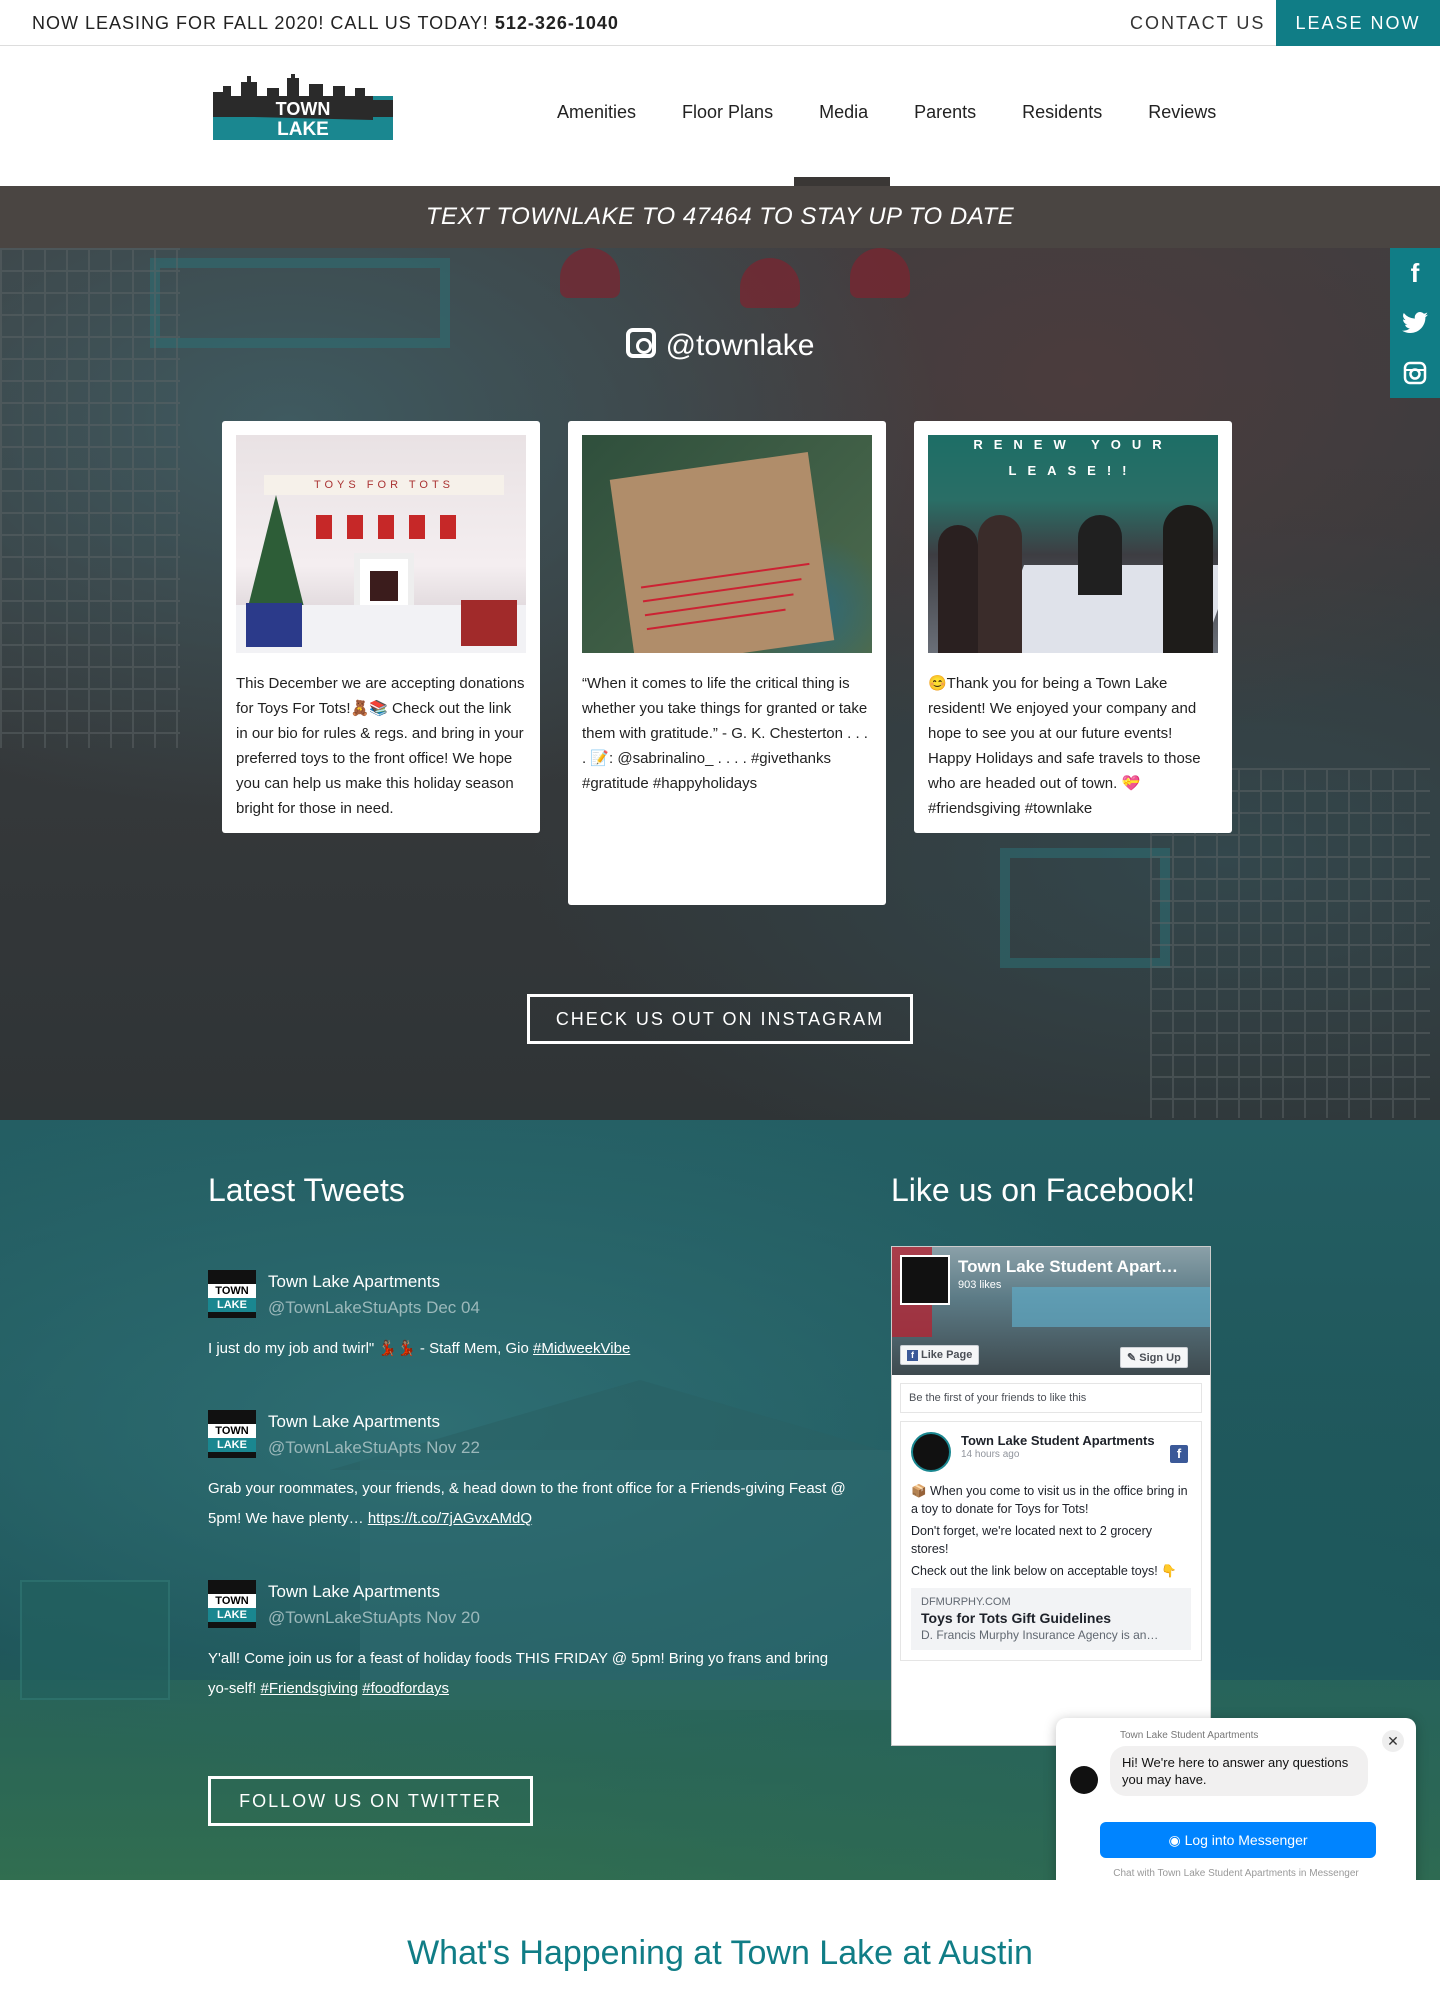  Describe the element at coordinates (370, 1801) in the screenshot. I see `twitter-follow-button: FOLLOW US ON TWITTER` at that location.